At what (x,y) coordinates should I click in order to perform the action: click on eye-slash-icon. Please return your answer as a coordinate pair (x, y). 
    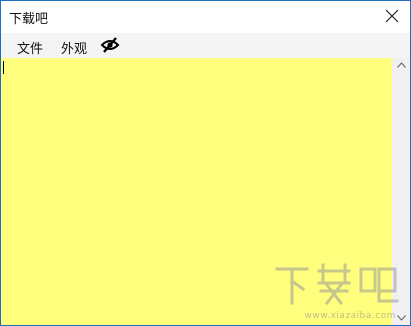
    Looking at the image, I should click on (110, 45).